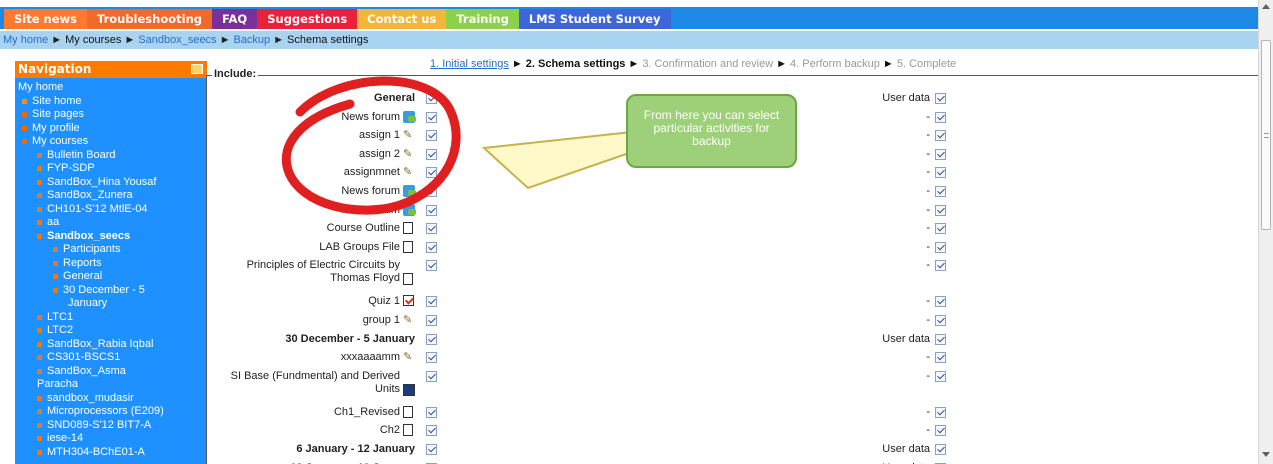  What do you see at coordinates (469, 64) in the screenshot?
I see `step-initial-settings: 1. Initial settings` at bounding box center [469, 64].